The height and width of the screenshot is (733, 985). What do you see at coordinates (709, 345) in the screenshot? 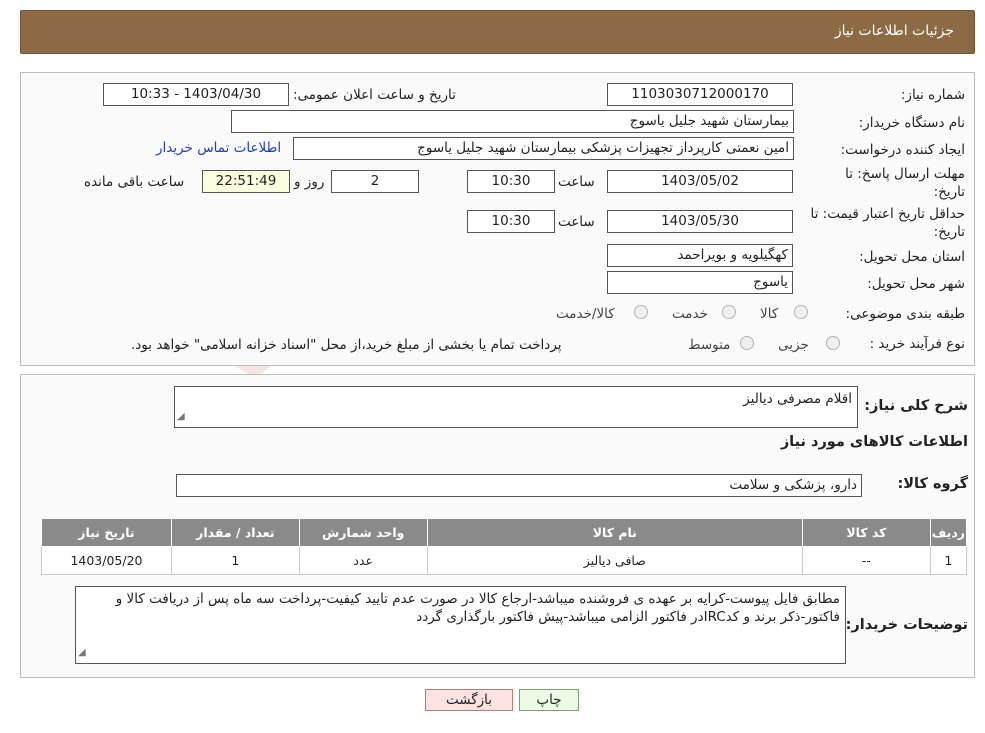
I see `process-option-medium: متوسط` at bounding box center [709, 345].